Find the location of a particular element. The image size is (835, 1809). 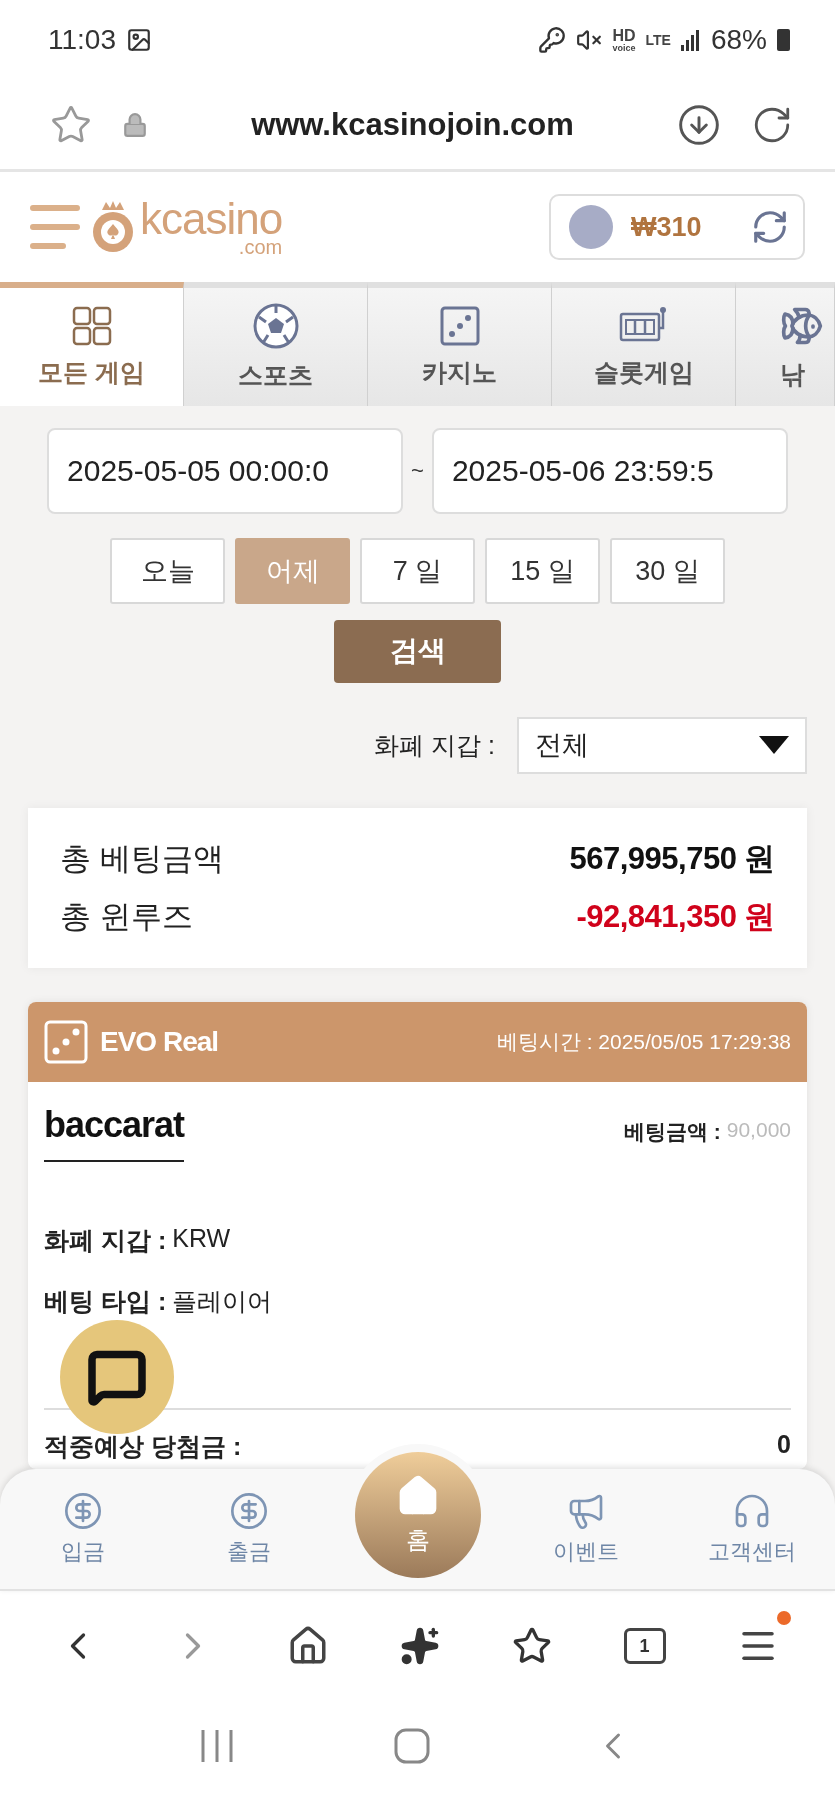

grid-icon is located at coordinates (91, 325).